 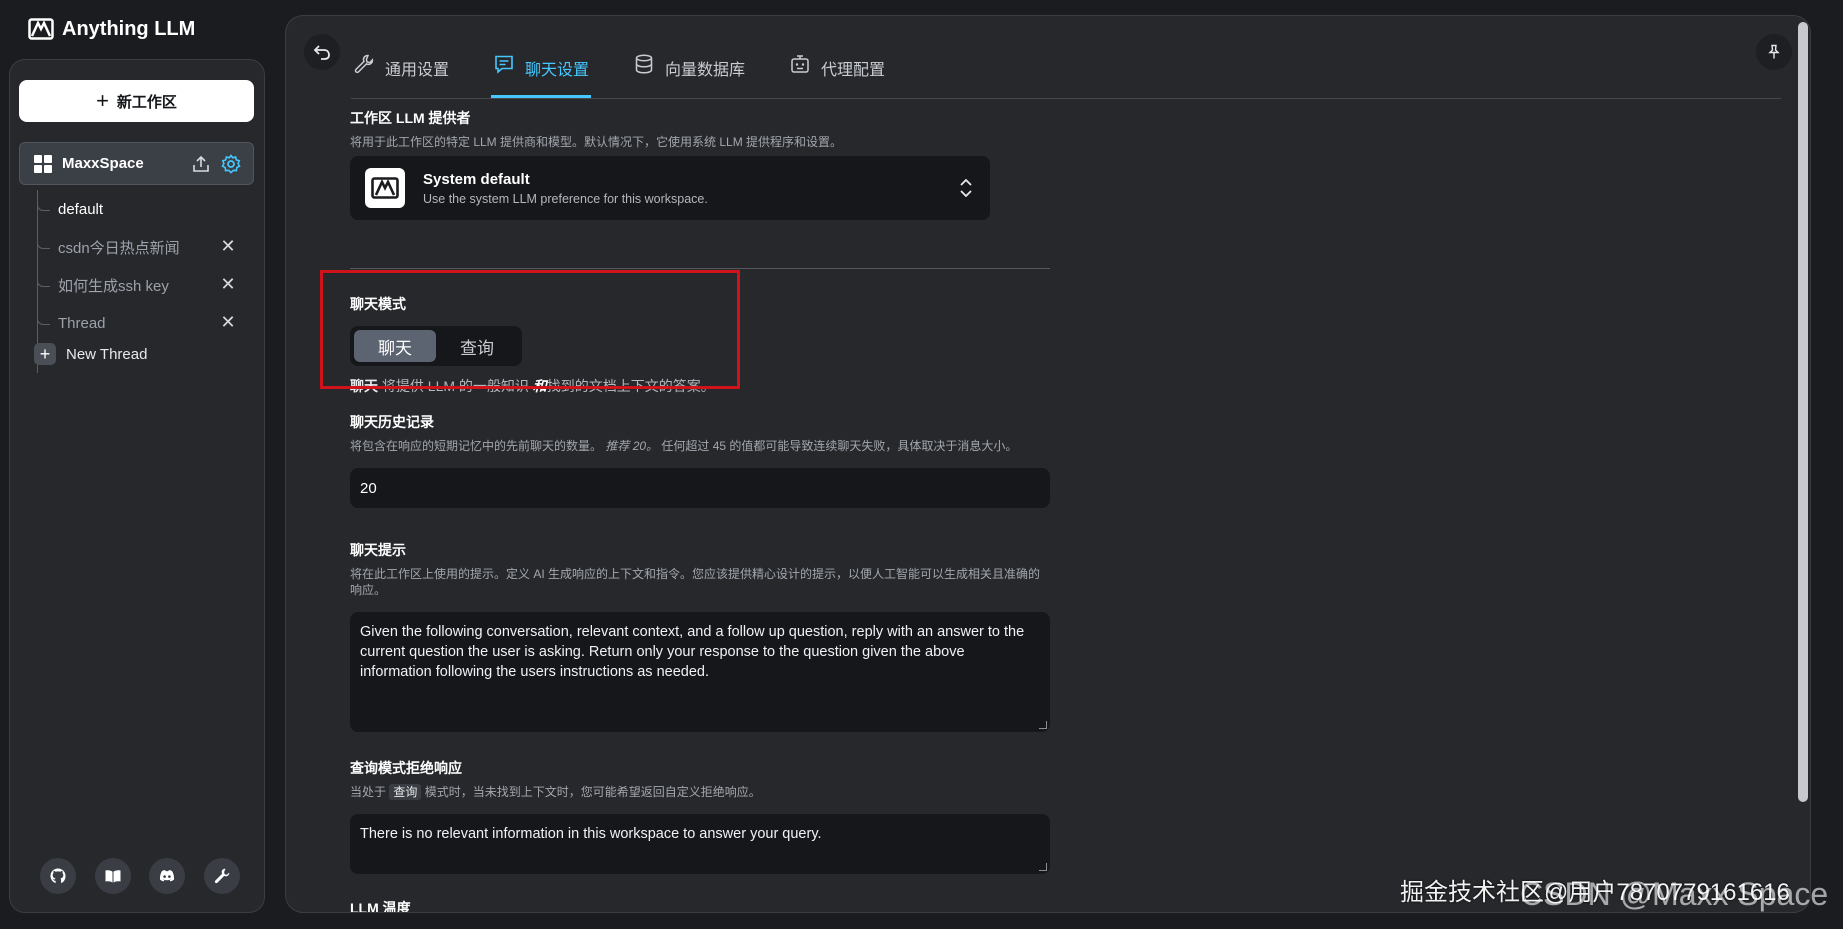 I want to click on divider, so click(x=700, y=268).